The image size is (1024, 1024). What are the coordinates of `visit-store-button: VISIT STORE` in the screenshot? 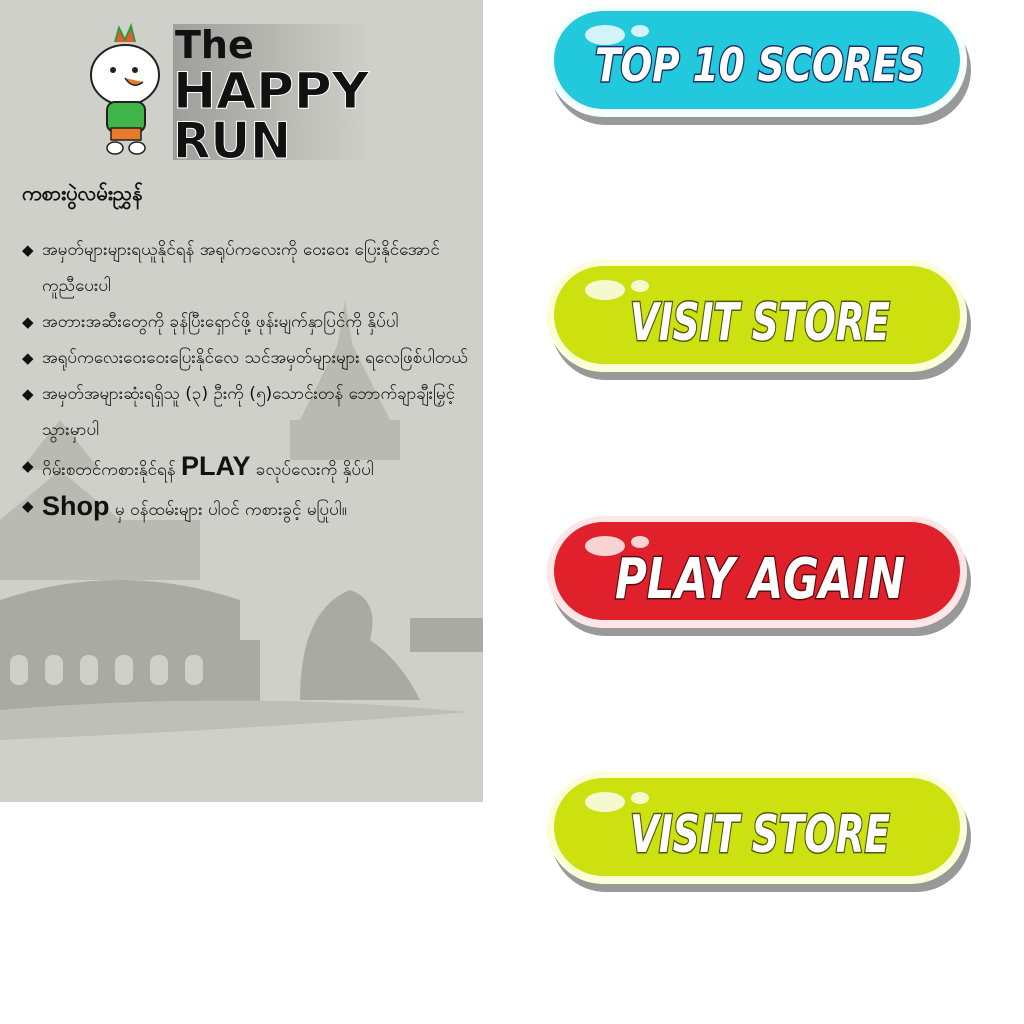 It's located at (760, 320).